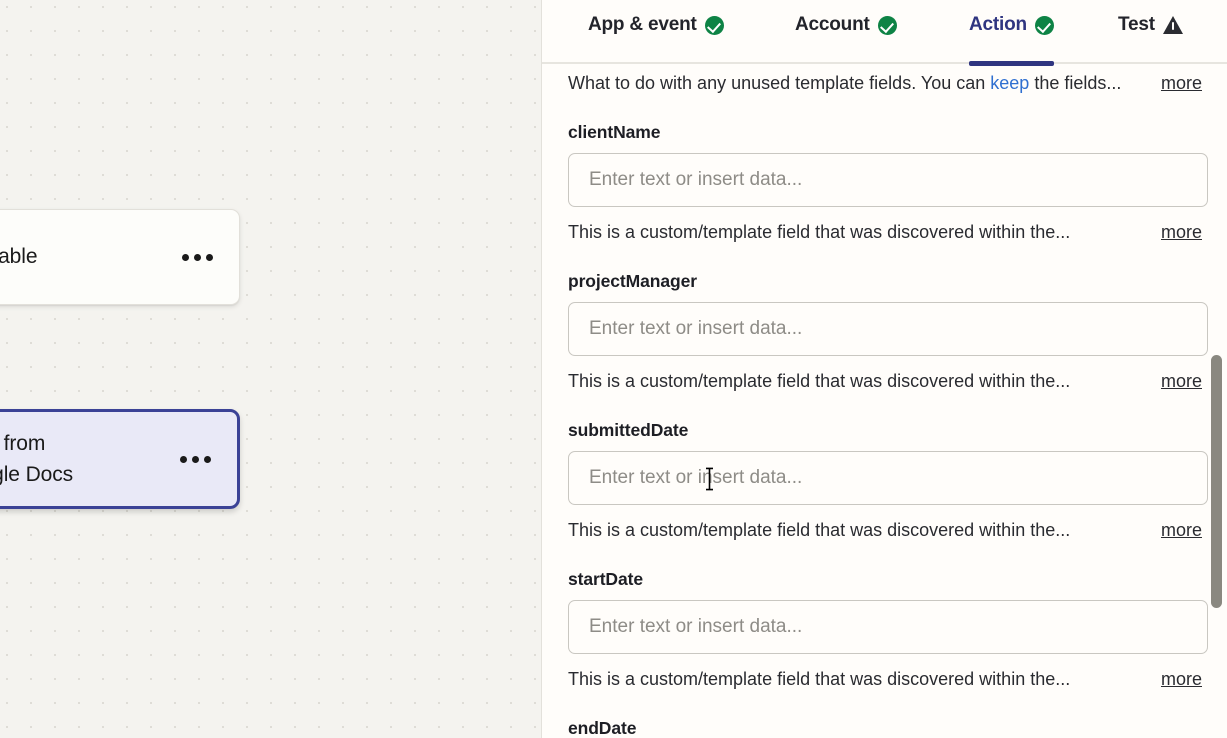 This screenshot has height=738, width=1227. I want to click on panel-scrollbar, so click(1215, 402).